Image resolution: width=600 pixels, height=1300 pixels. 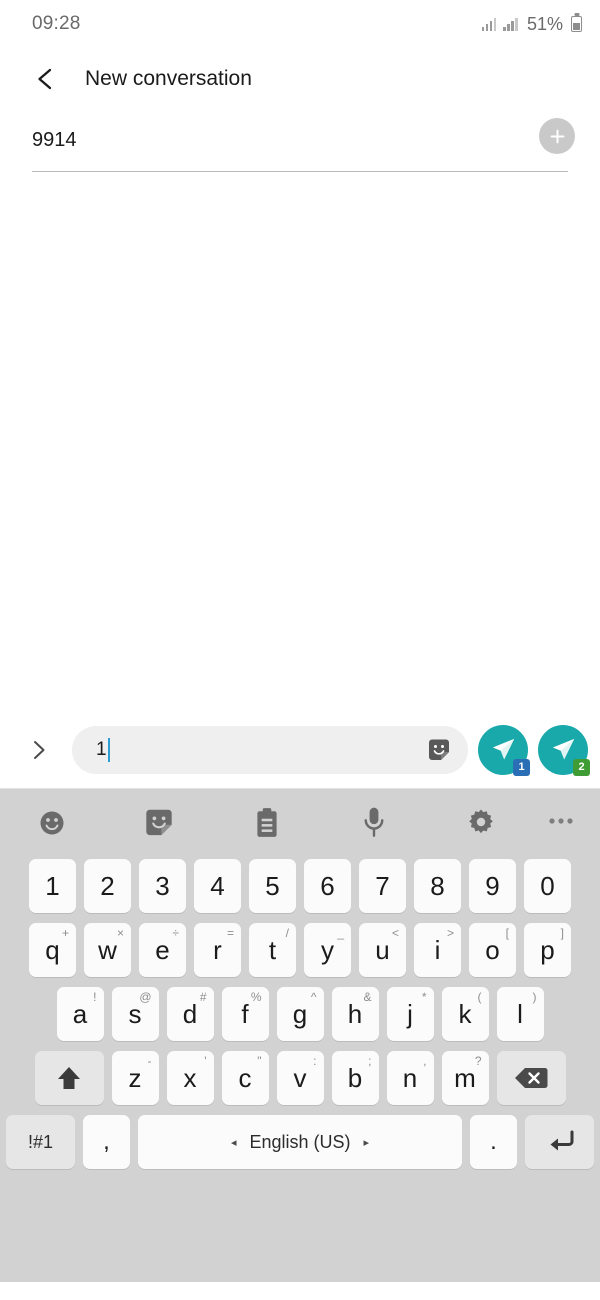 What do you see at coordinates (531, 1078) in the screenshot?
I see `backspace-key` at bounding box center [531, 1078].